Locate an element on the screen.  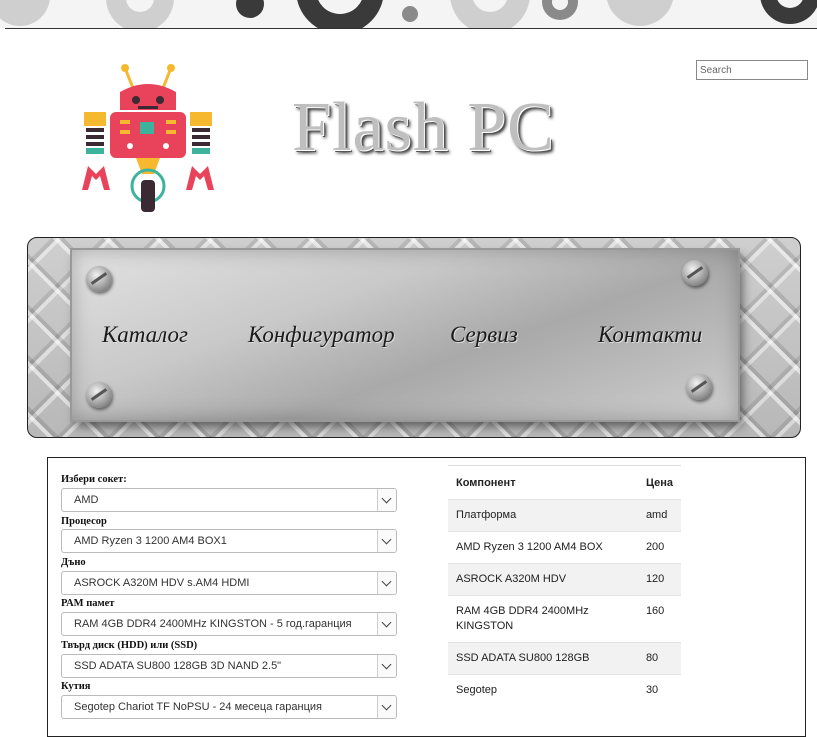
table-row: SSD ADATA SU800 128GB 80 is located at coordinates (564, 658).